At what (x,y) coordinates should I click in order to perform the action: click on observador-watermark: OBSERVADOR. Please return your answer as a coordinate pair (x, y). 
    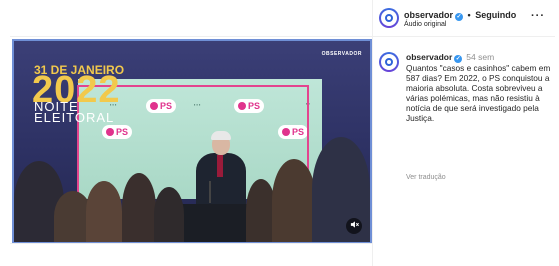
    Looking at the image, I should click on (341, 54).